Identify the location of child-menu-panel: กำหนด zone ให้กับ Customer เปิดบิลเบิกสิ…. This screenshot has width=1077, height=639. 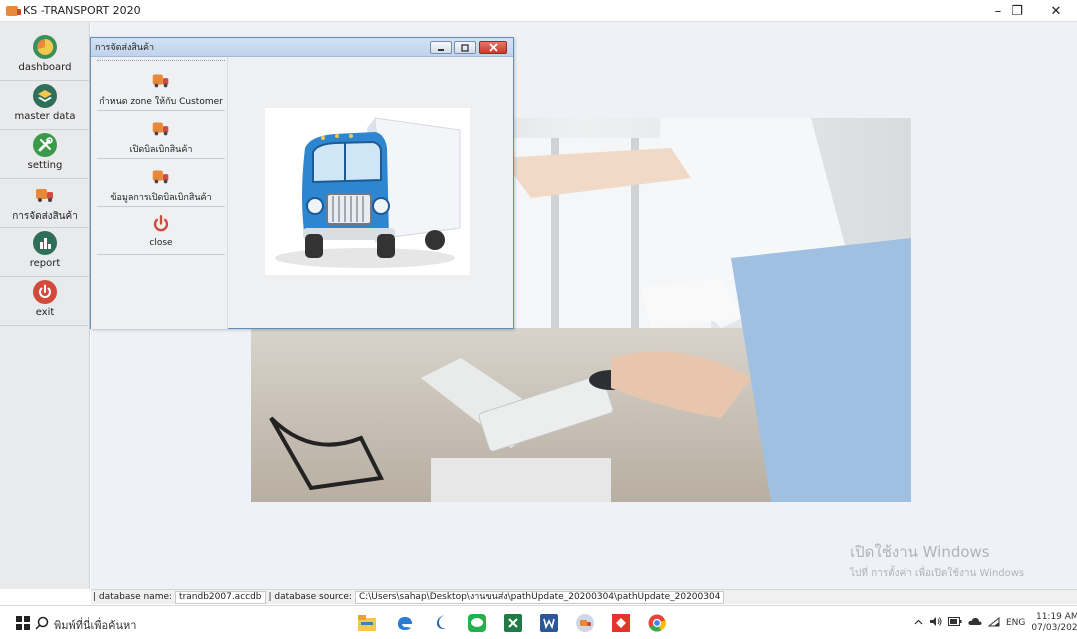
(159, 193).